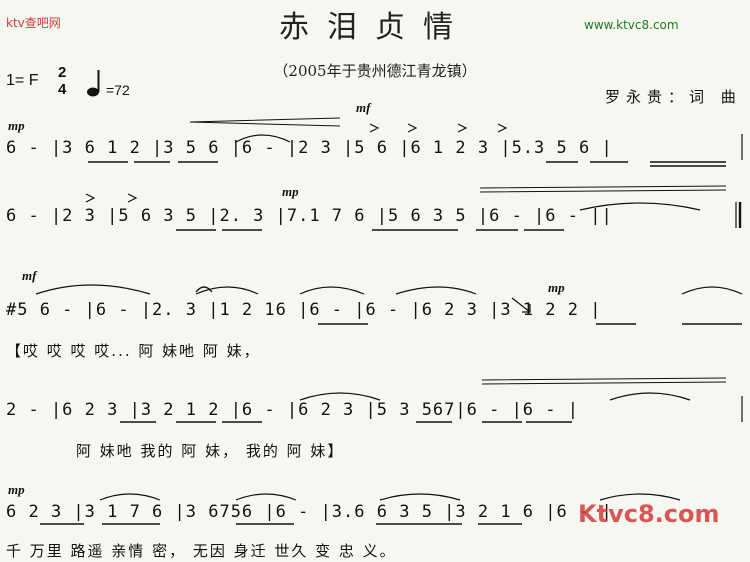  What do you see at coordinates (265, 122) in the screenshot?
I see `crescendo-hairpin` at bounding box center [265, 122].